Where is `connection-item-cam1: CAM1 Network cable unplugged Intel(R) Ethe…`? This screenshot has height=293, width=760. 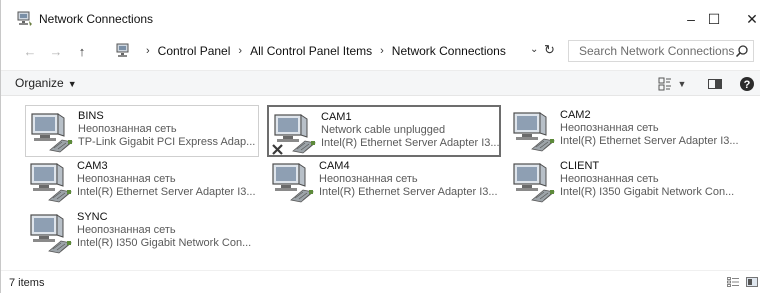 connection-item-cam1: CAM1 Network cable unplugged Intel(R) Ethe… is located at coordinates (384, 131).